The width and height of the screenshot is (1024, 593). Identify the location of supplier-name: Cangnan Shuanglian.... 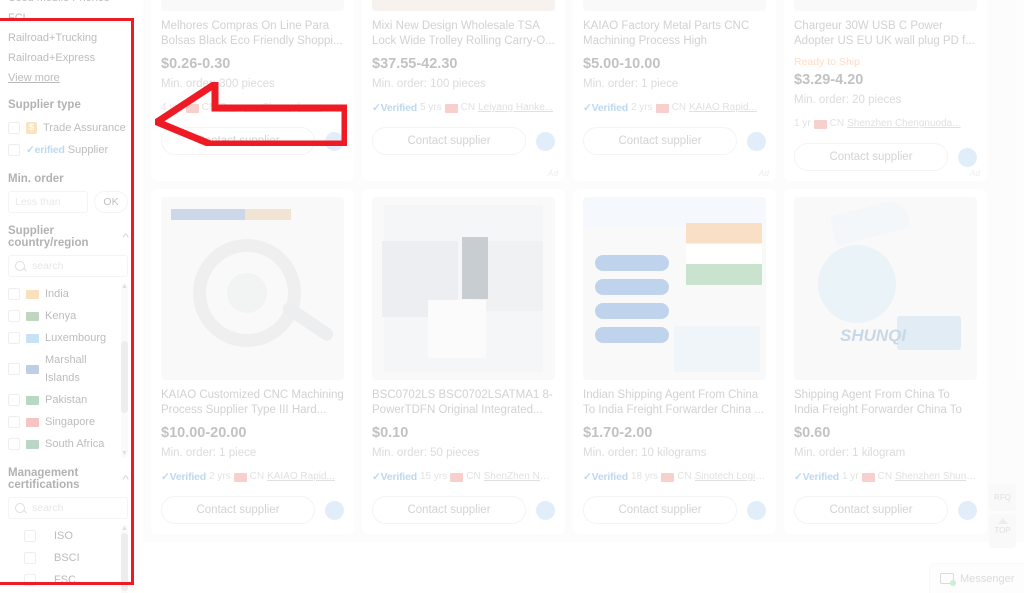
(270, 108).